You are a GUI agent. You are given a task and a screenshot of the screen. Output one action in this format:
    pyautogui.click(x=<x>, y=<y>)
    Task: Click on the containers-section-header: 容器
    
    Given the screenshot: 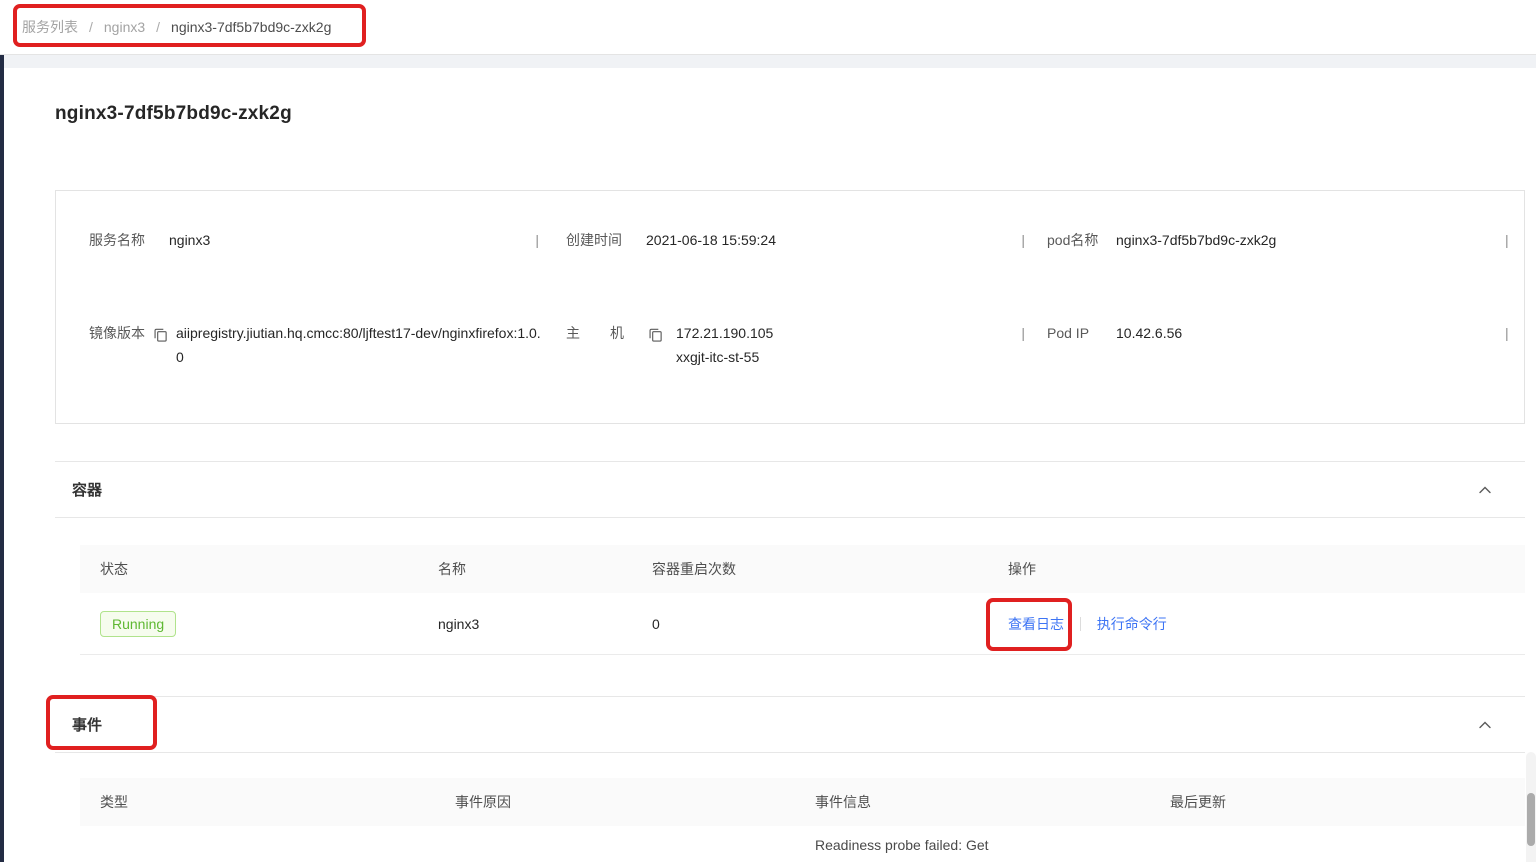 What is the action you would take?
    pyautogui.click(x=790, y=489)
    